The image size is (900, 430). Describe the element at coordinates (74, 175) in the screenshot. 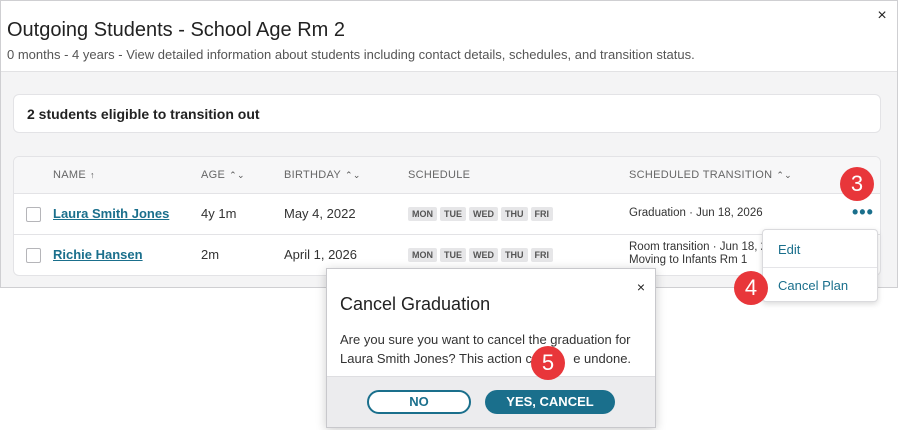

I see `header-name: NAME ↑` at that location.